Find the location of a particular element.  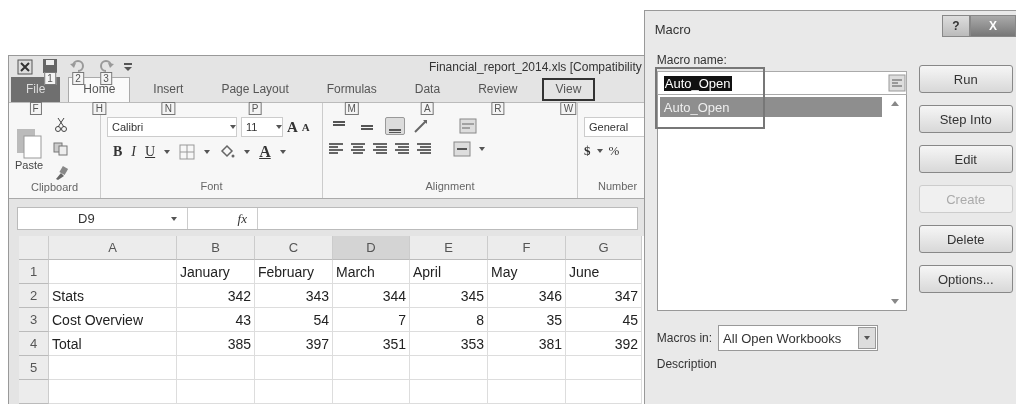

undo-icon is located at coordinates (78, 65).